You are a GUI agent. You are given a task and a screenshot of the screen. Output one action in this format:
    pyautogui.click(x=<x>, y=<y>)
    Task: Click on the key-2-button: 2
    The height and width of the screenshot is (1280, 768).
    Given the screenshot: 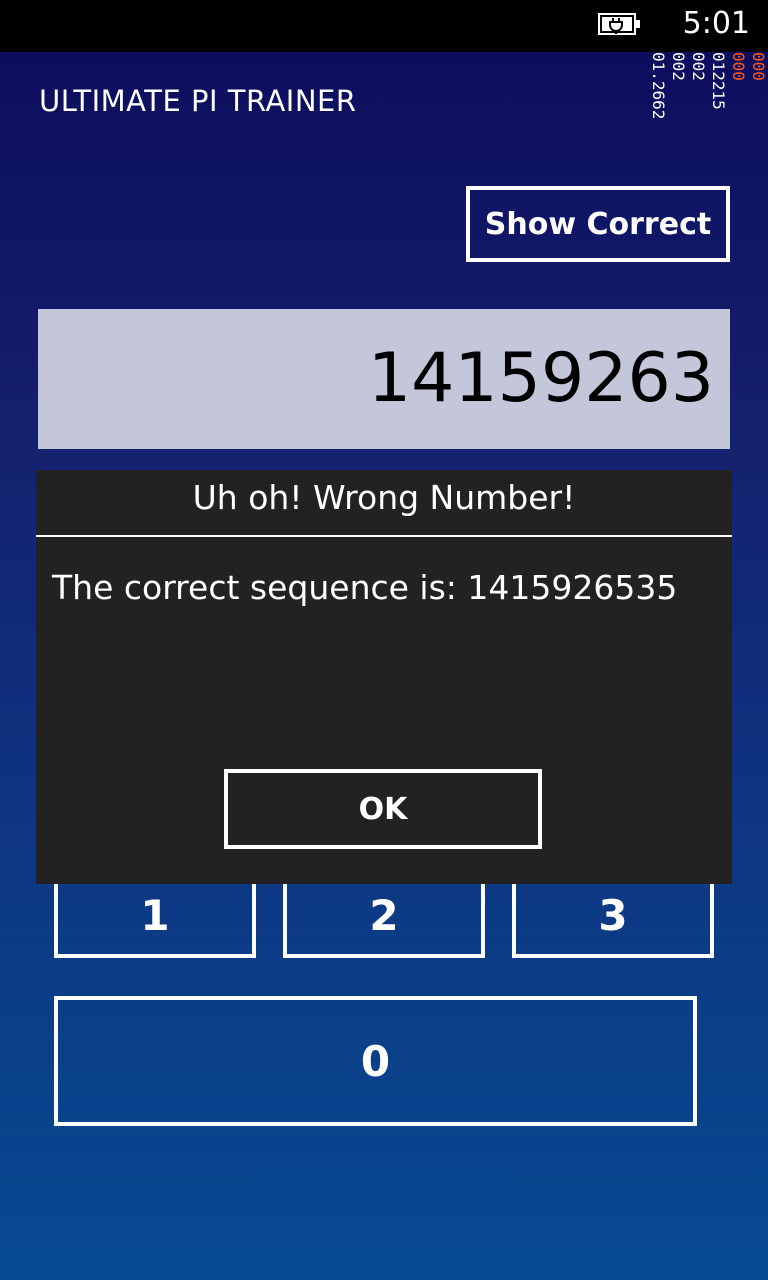 What is the action you would take?
    pyautogui.click(x=384, y=915)
    